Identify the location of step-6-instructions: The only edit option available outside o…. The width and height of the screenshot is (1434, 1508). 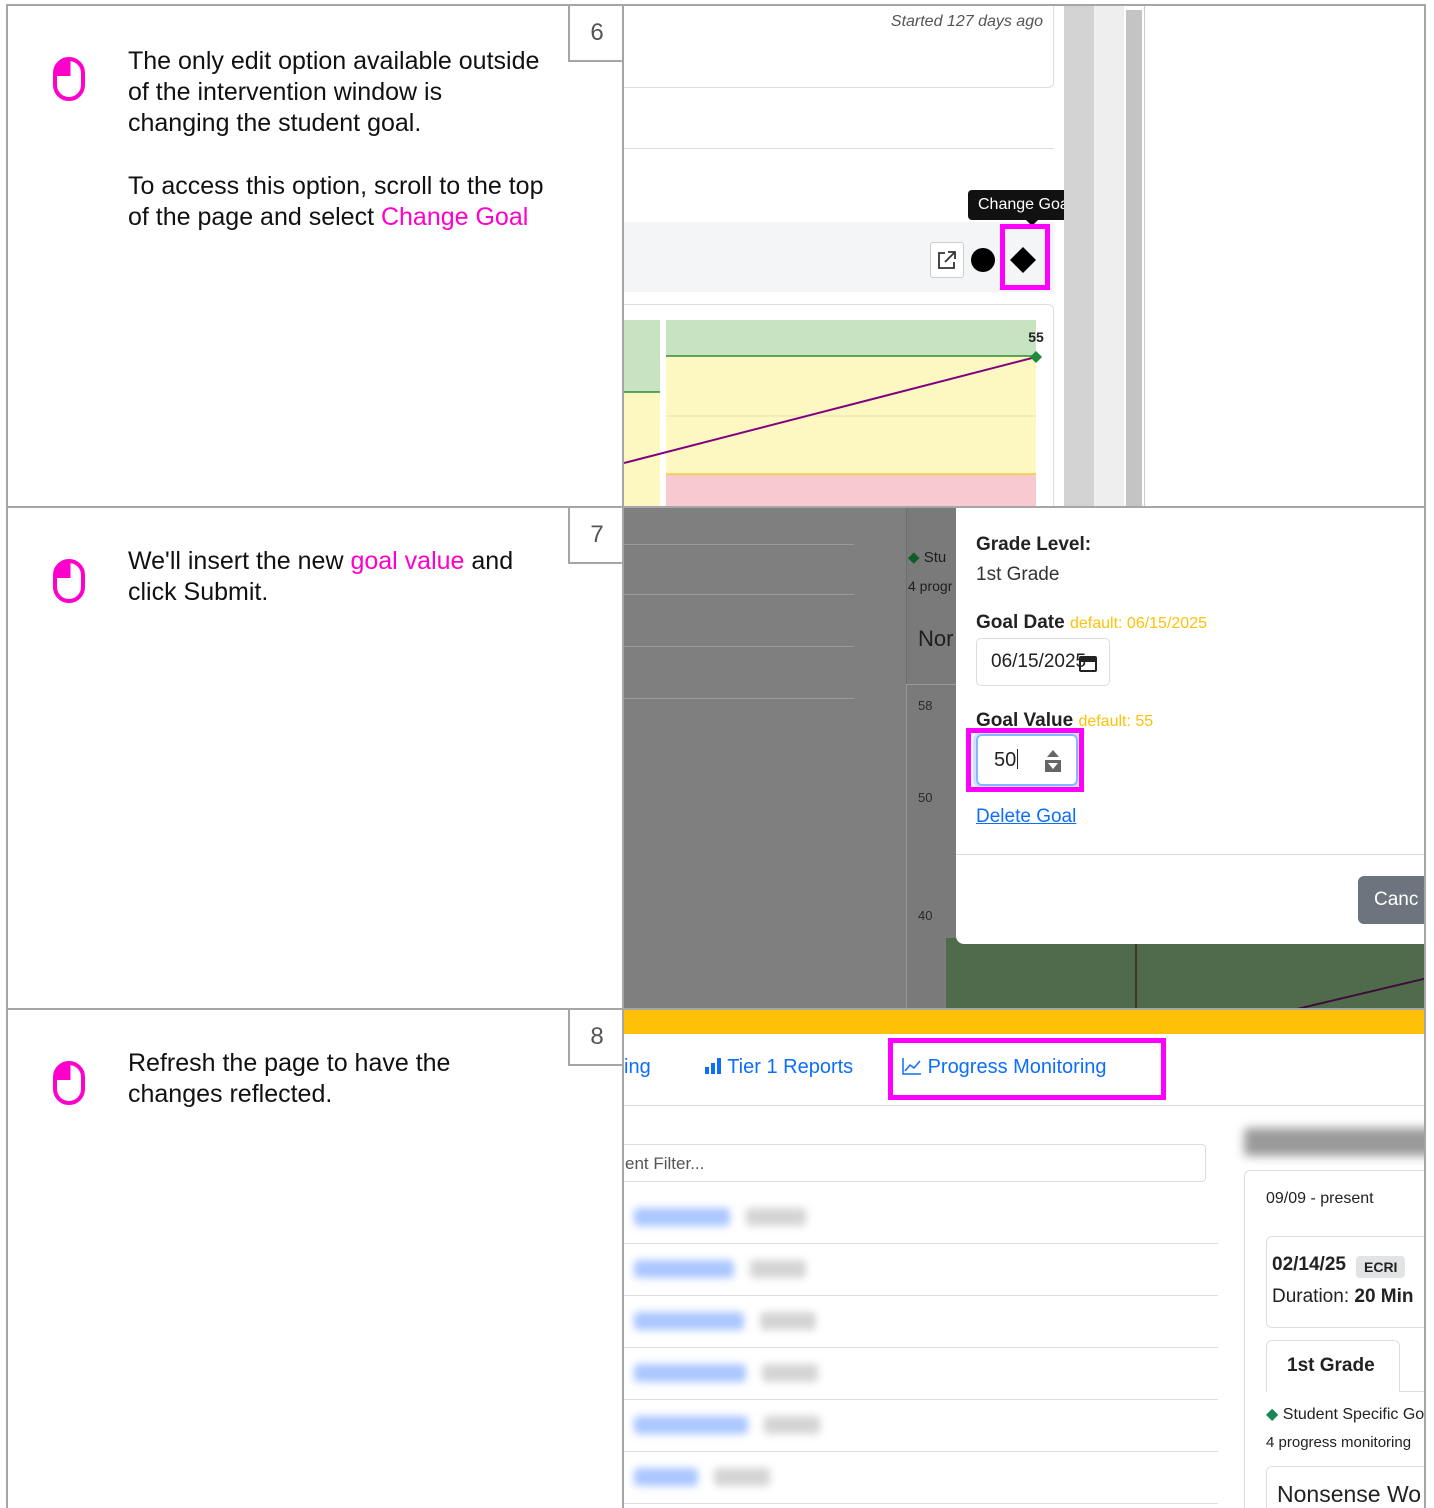
(316, 256).